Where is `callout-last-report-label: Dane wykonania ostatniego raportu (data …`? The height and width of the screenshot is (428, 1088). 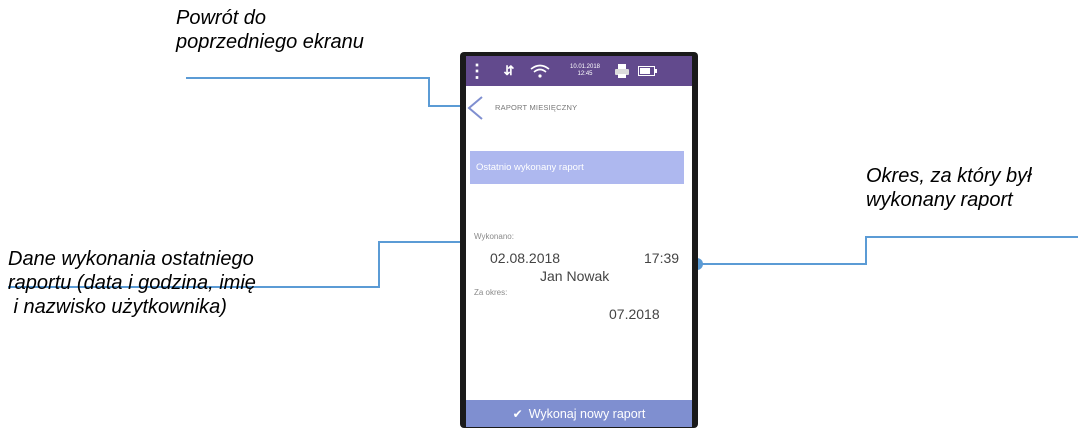 callout-last-report-label: Dane wykonania ostatniego raportu (data … is located at coordinates (132, 283).